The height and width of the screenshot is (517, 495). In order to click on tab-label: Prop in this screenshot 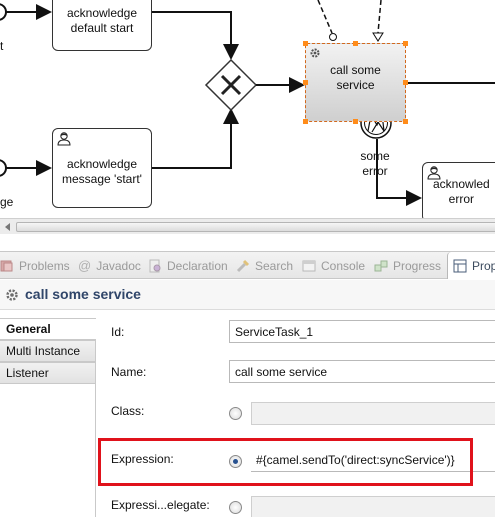, I will do `click(483, 265)`.